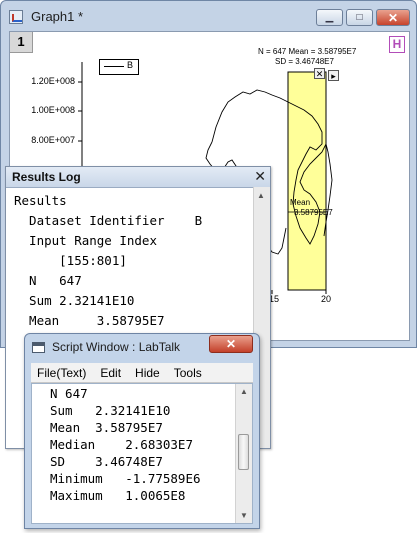 The image size is (419, 533). I want to click on maximize-button: □, so click(359, 17).